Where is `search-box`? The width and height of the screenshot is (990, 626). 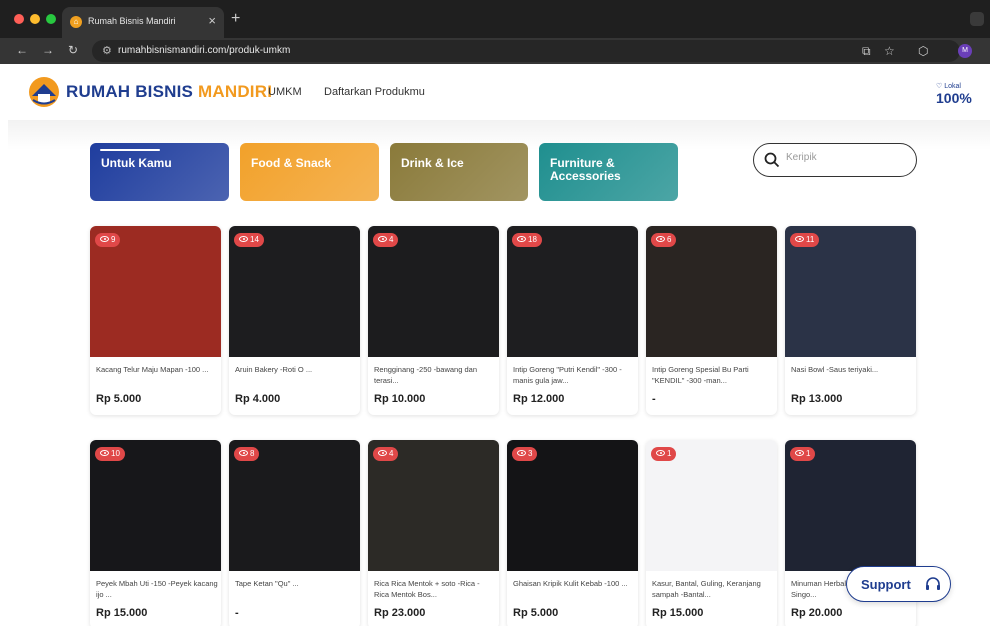 search-box is located at coordinates (835, 160).